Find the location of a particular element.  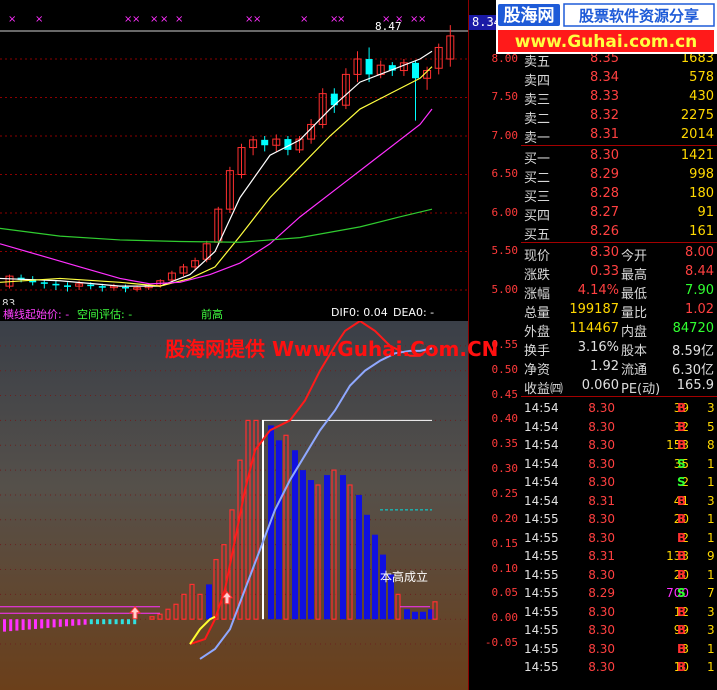

divider is located at coordinates (619, 145).